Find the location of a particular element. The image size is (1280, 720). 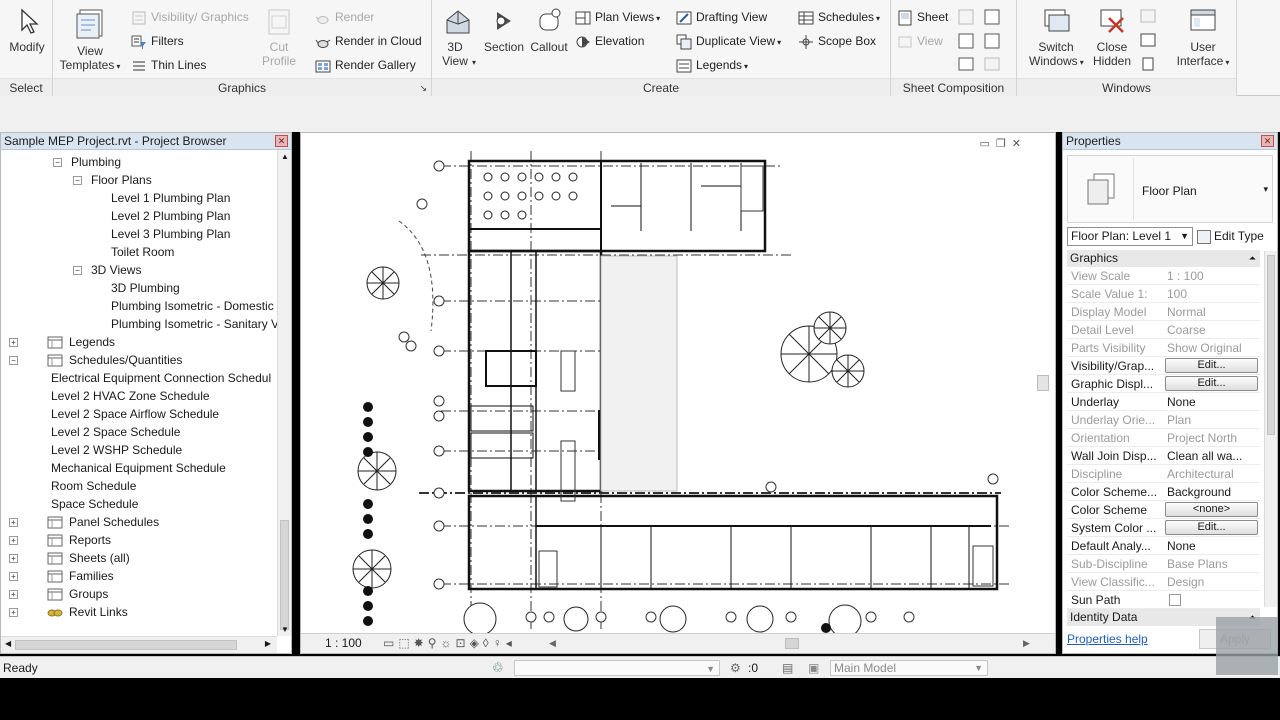

browser-item: Level 2 Space Airflow Schedule is located at coordinates (135, 414).